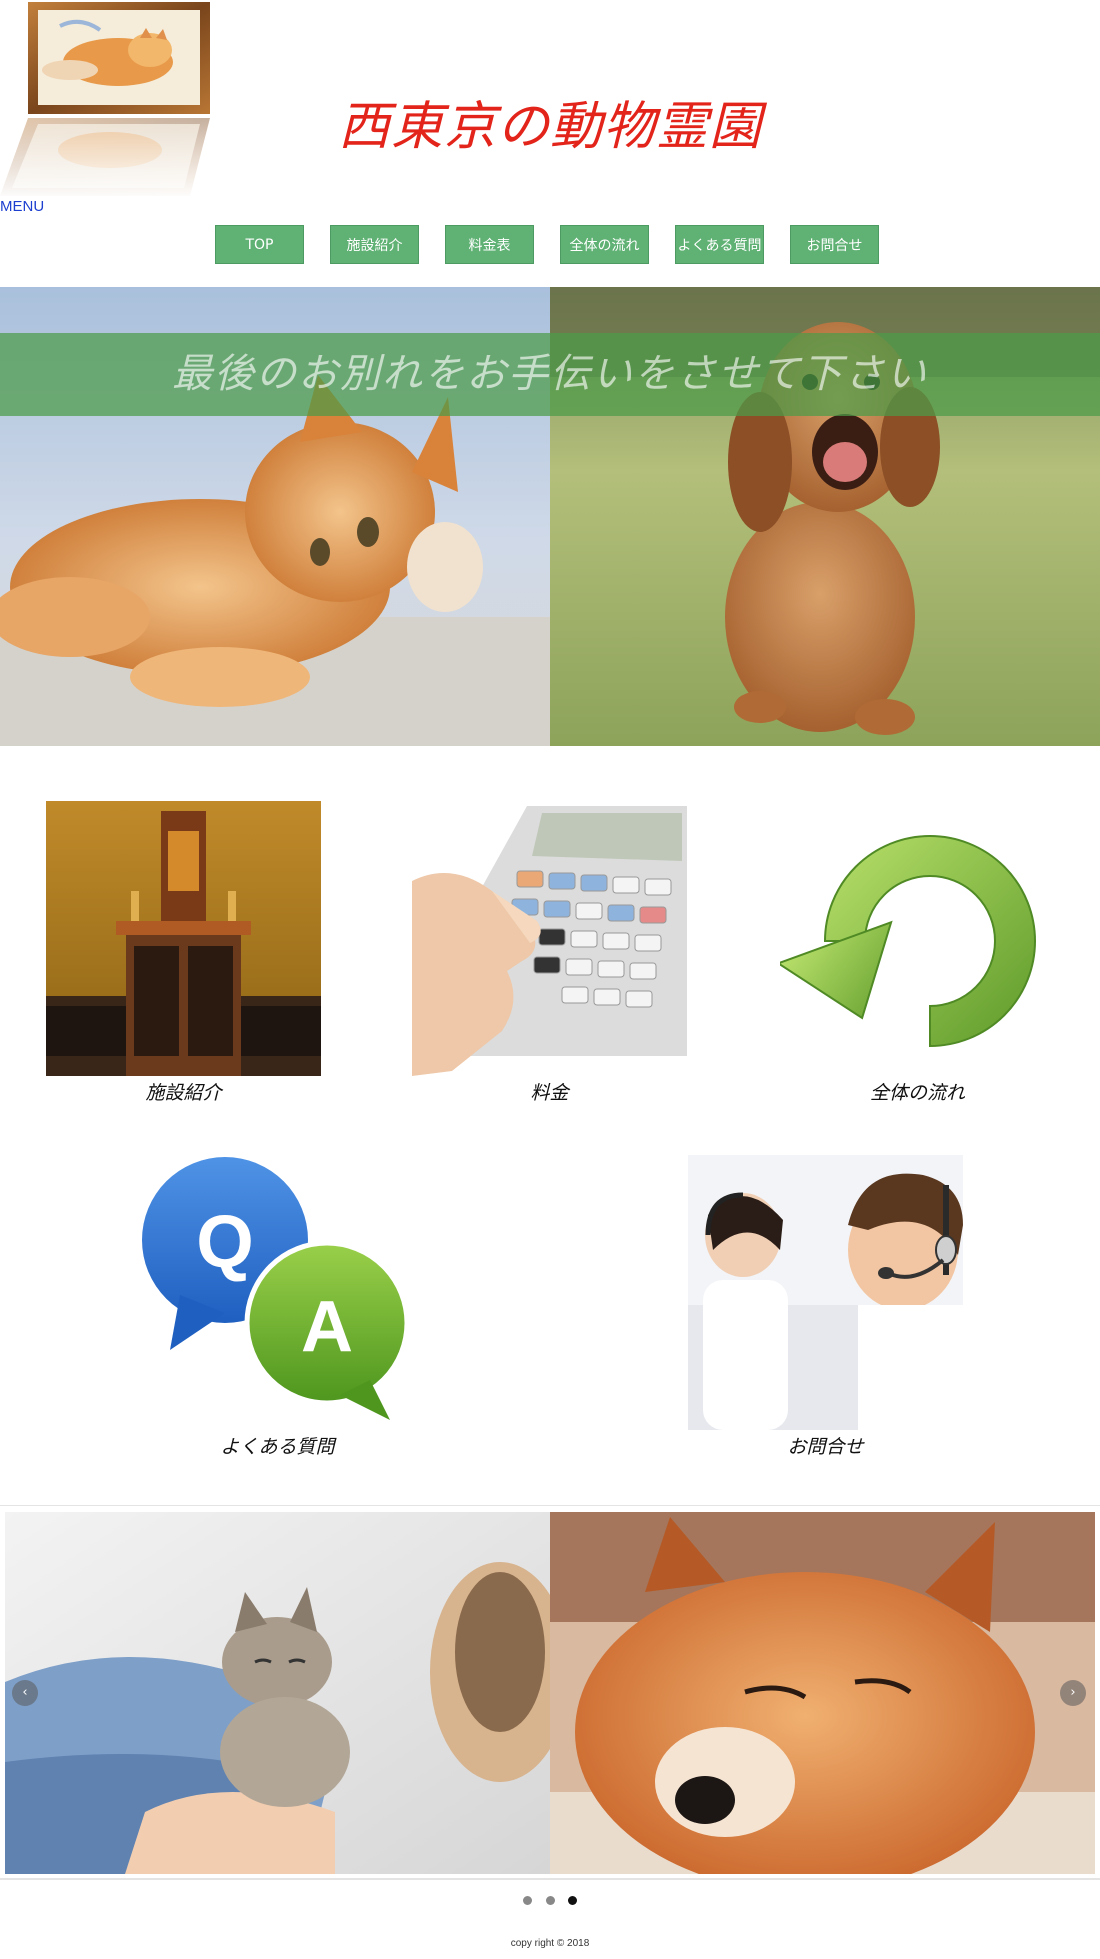 This screenshot has width=1100, height=1959. Describe the element at coordinates (719, 244) in the screenshot. I see `nav-faq-button: よくある質問` at that location.